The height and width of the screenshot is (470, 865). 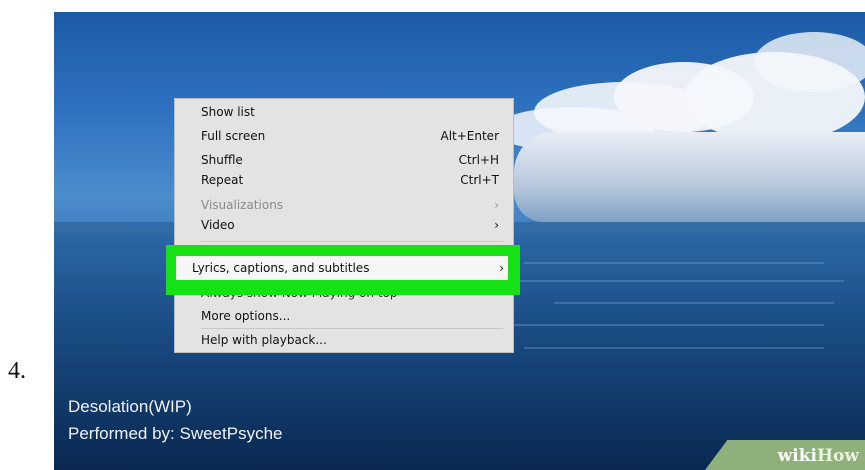 I want to click on menu-item-visualizations: Visualizations ›, so click(x=350, y=205).